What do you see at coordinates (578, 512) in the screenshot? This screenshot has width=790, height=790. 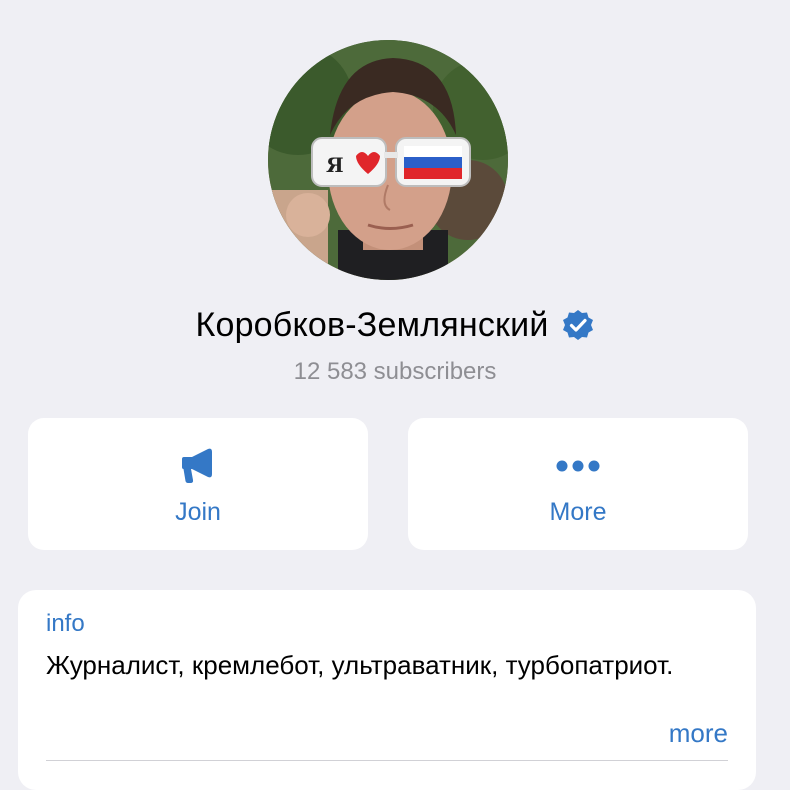 I see `more-button-label: More` at bounding box center [578, 512].